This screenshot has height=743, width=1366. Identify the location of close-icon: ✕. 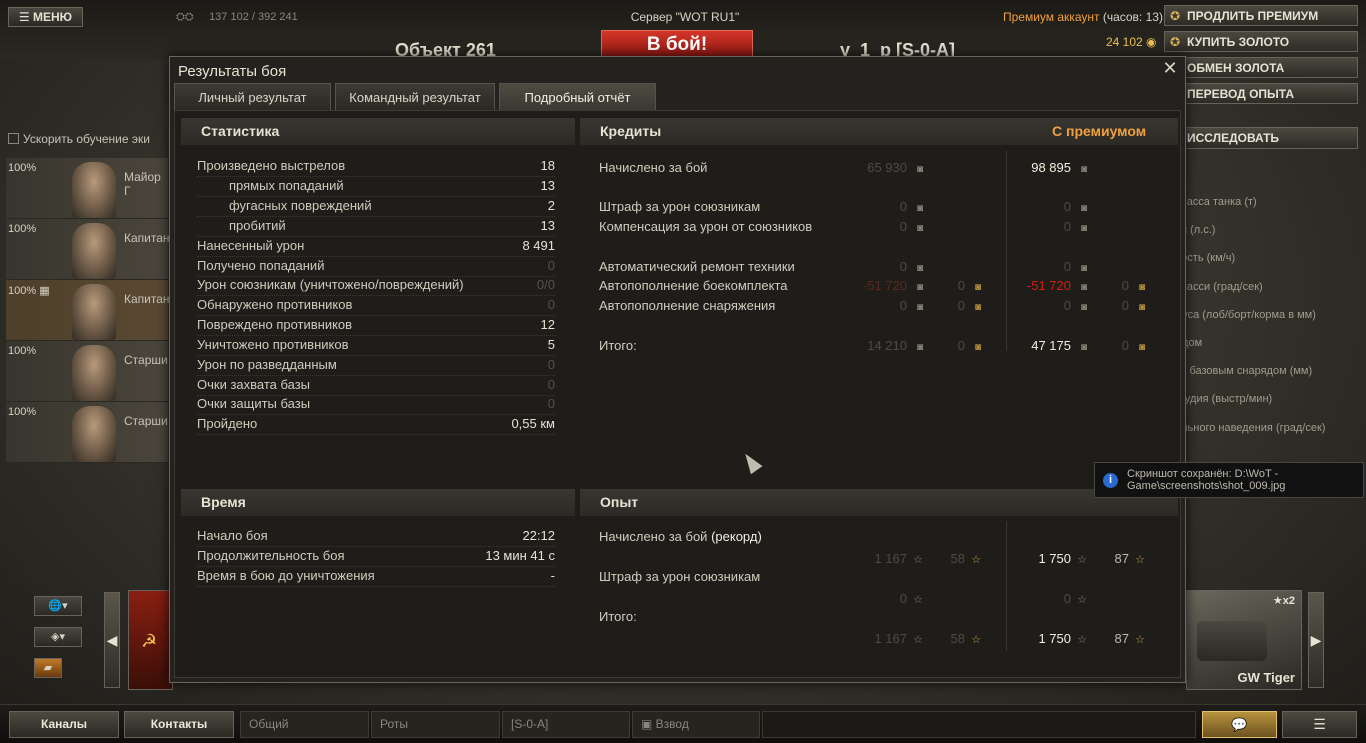
(1170, 68).